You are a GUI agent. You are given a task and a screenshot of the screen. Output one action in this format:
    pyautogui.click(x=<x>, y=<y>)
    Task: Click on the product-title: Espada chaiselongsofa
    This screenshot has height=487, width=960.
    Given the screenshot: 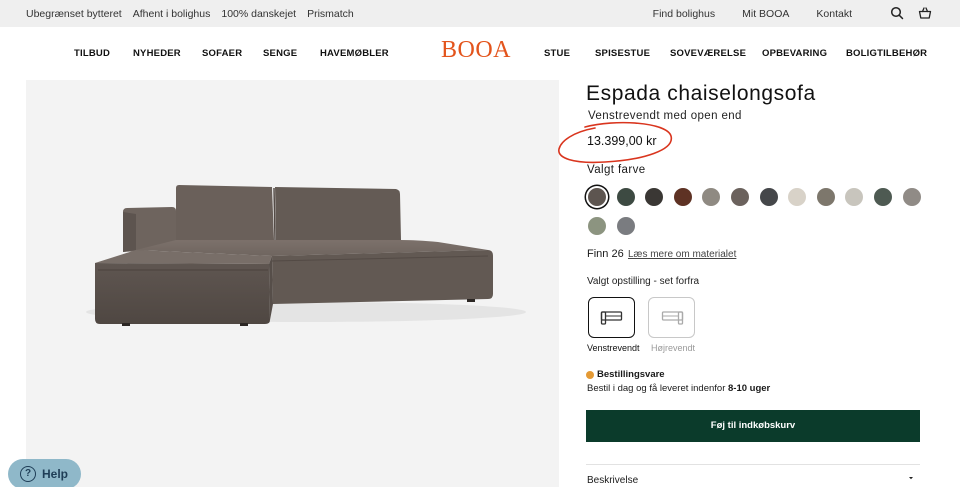 What is the action you would take?
    pyautogui.click(x=701, y=93)
    